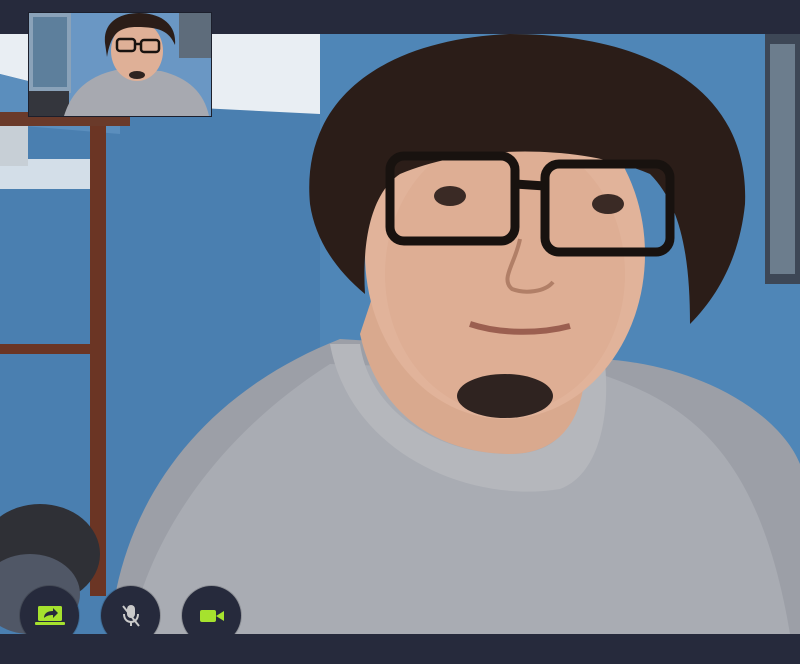  Describe the element at coordinates (400, 649) in the screenshot. I see `bottom-bar` at that location.